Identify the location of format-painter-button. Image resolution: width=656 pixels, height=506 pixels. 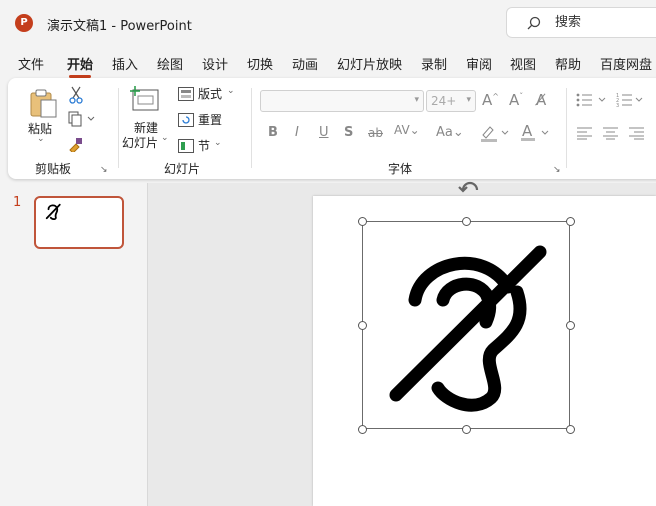
(76, 146).